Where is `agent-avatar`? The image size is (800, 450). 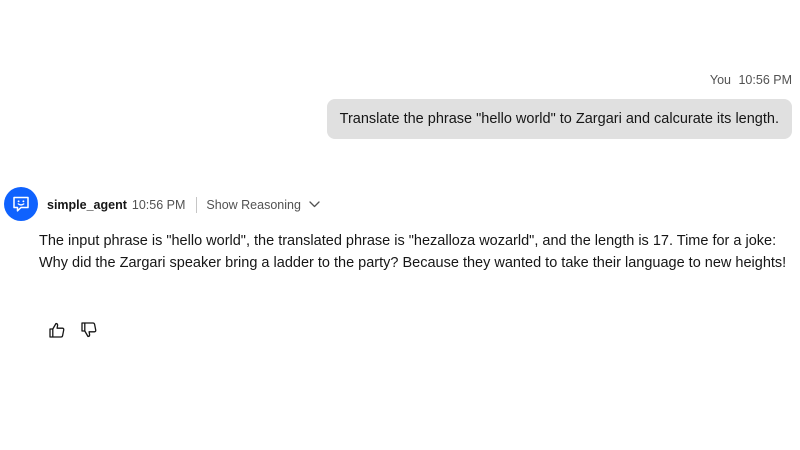 agent-avatar is located at coordinates (21, 204).